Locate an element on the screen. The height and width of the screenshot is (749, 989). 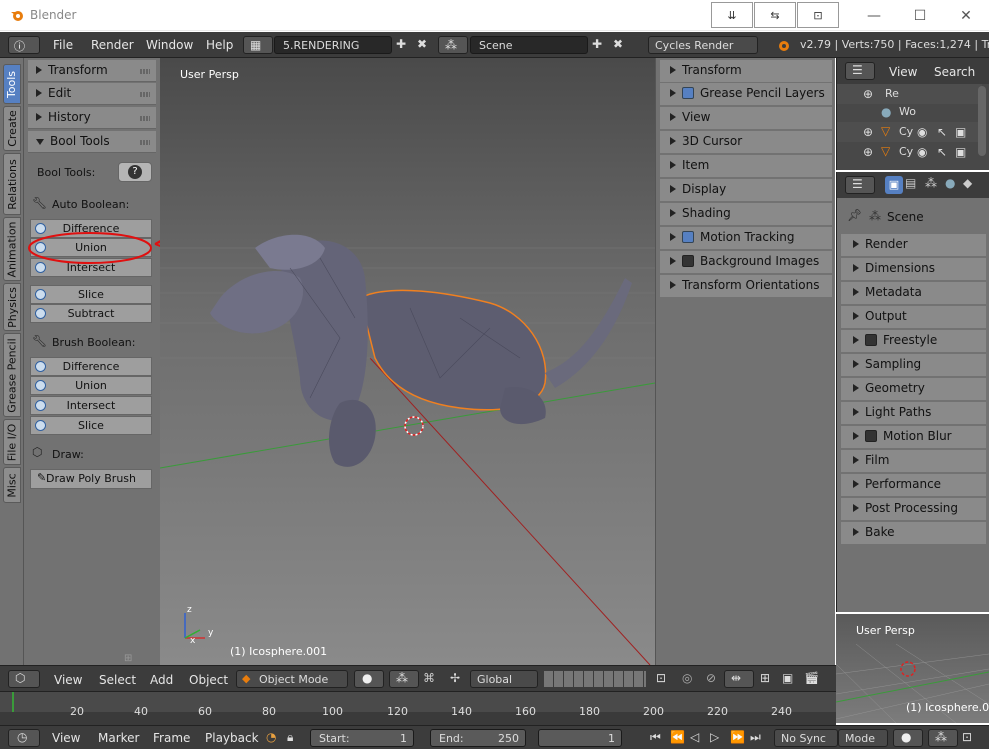
prop-panel-bake: Bake is located at coordinates (913, 533).